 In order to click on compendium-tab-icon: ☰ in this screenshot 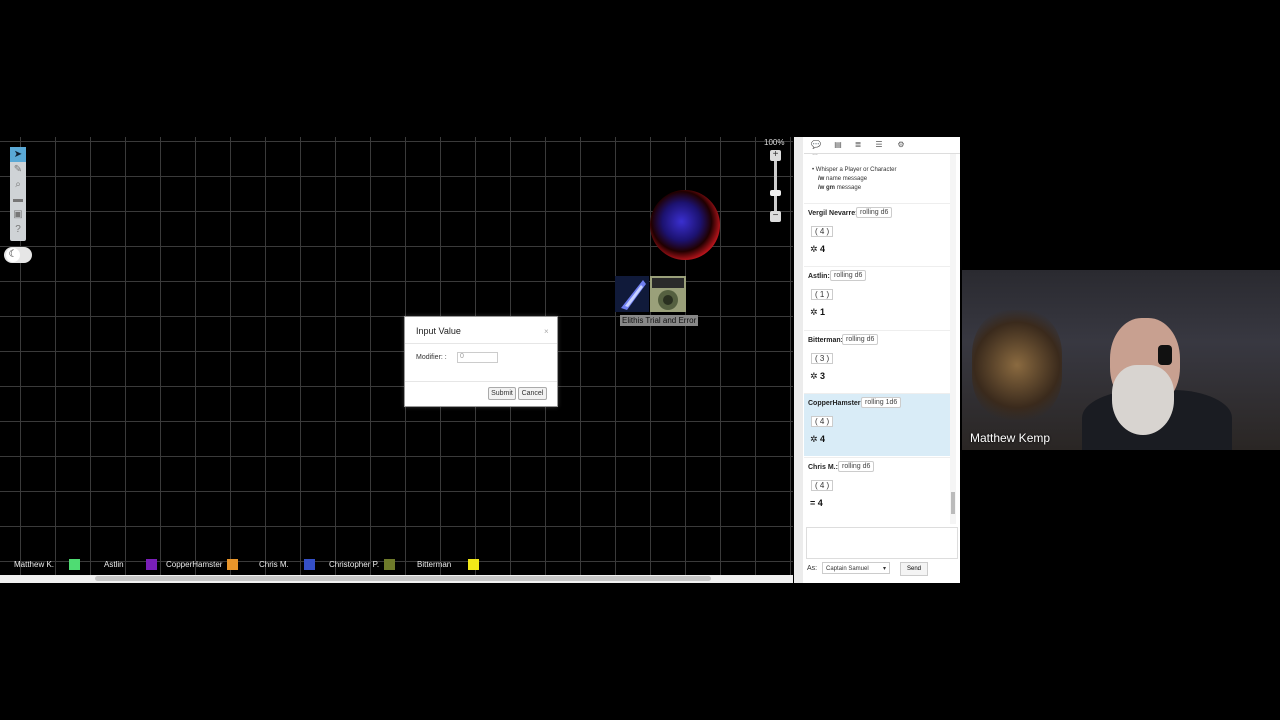, I will do `click(879, 145)`.